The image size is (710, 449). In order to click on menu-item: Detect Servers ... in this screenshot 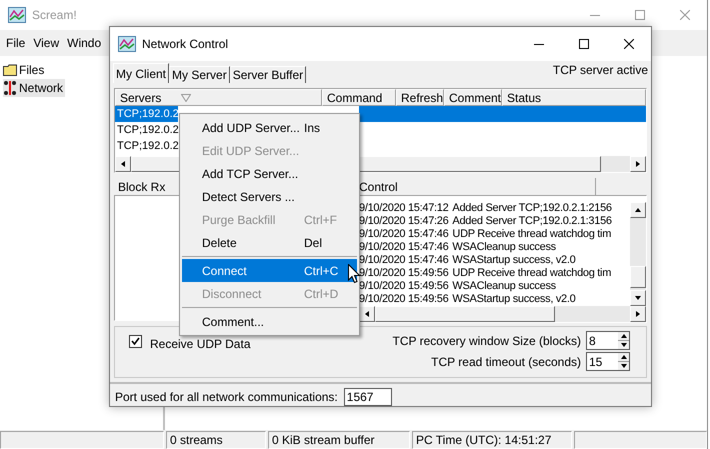, I will do `click(269, 196)`.